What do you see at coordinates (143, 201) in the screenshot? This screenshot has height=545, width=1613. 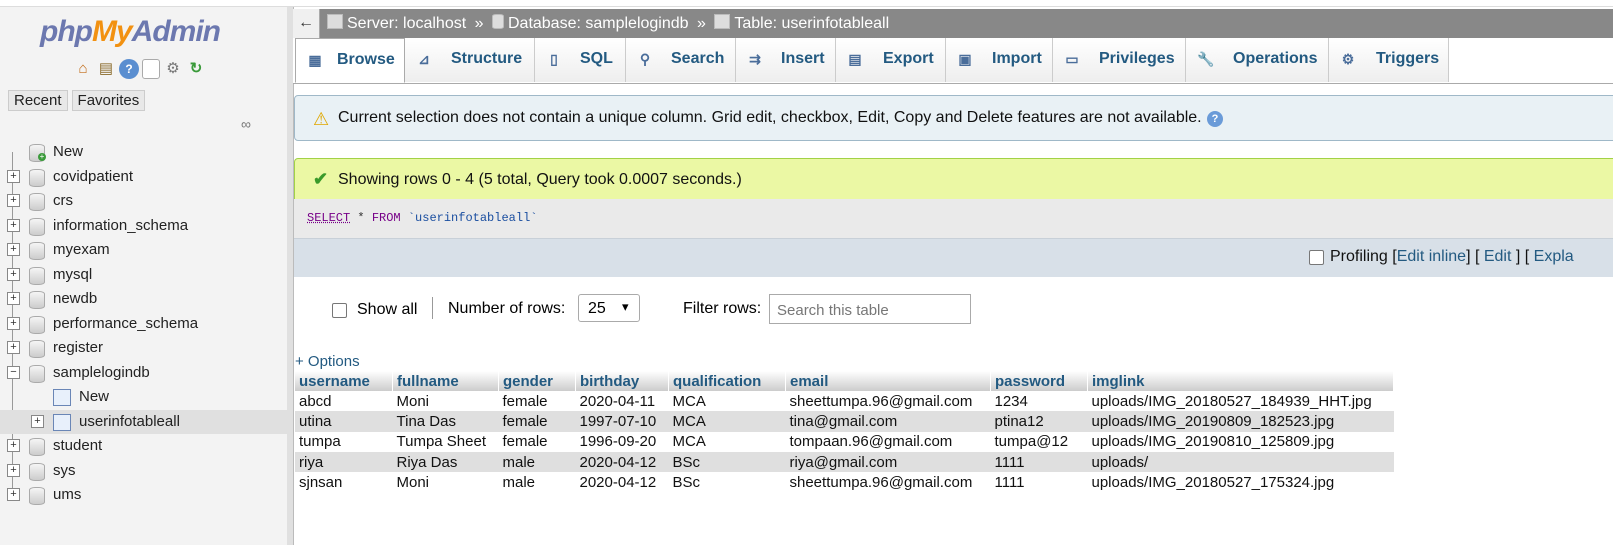 I see `tree-item-crs: + crs` at bounding box center [143, 201].